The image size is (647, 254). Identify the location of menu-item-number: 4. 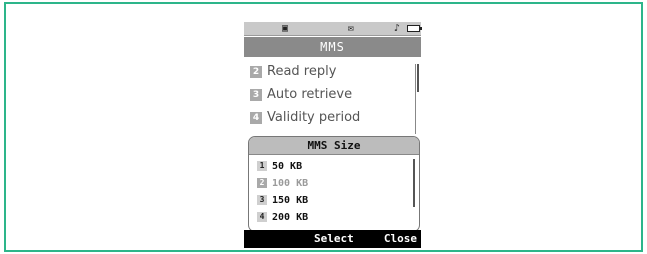
(256, 117).